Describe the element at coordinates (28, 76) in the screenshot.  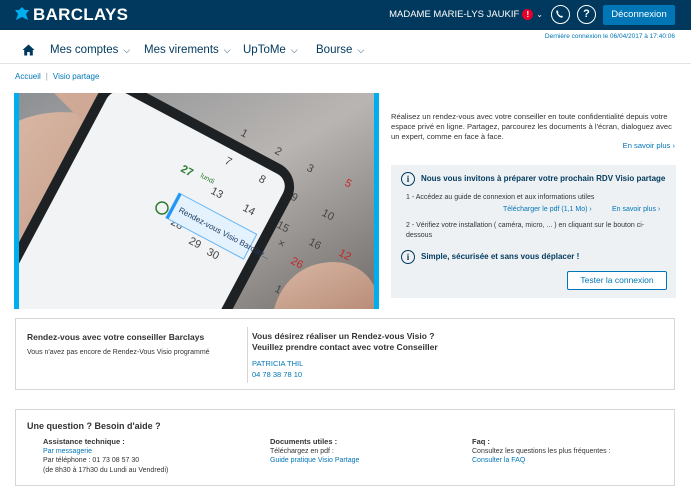
I see `breadcrumb-home: Accueil` at that location.